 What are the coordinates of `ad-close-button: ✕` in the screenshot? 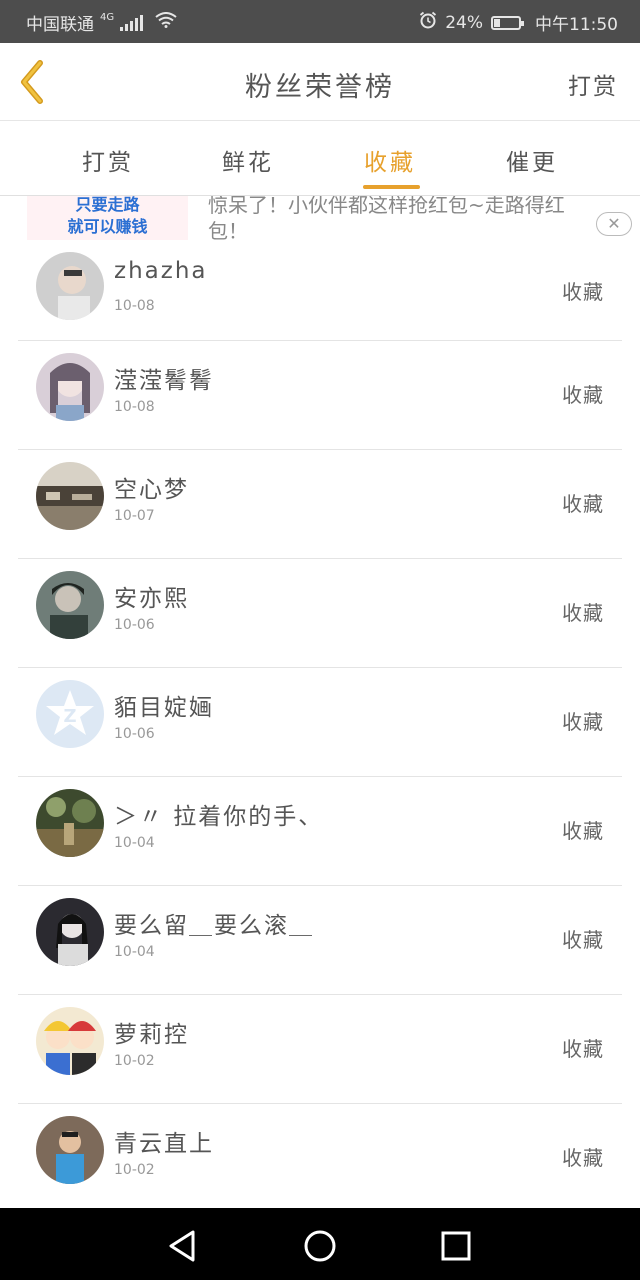 It's located at (614, 224).